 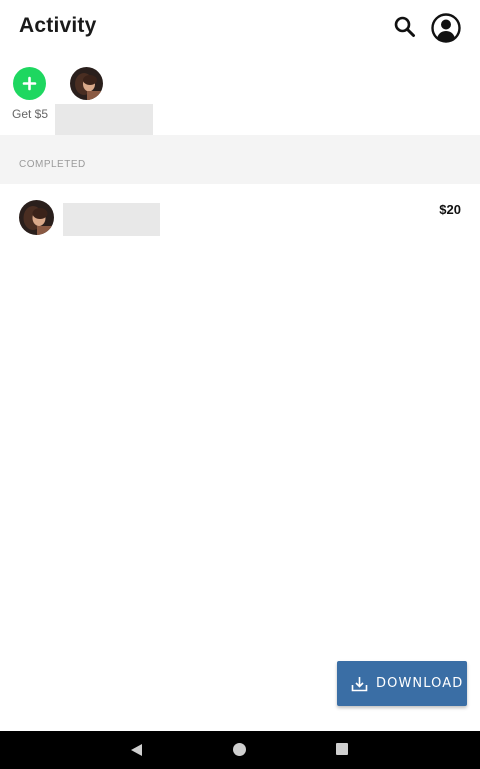 What do you see at coordinates (240, 217) in the screenshot?
I see `transaction-row: $20` at bounding box center [240, 217].